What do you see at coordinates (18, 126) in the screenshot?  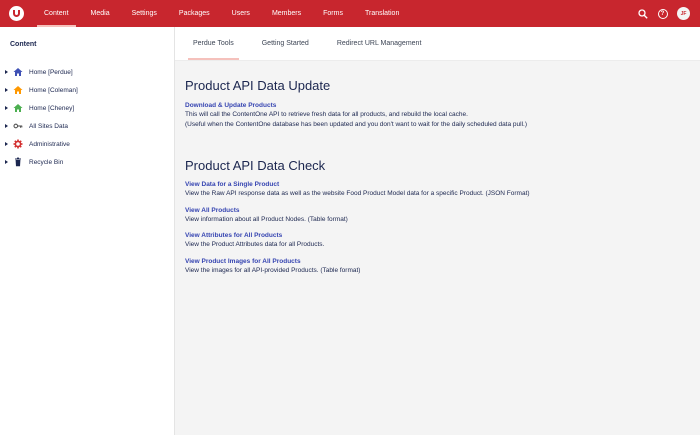 I see `key-icon` at bounding box center [18, 126].